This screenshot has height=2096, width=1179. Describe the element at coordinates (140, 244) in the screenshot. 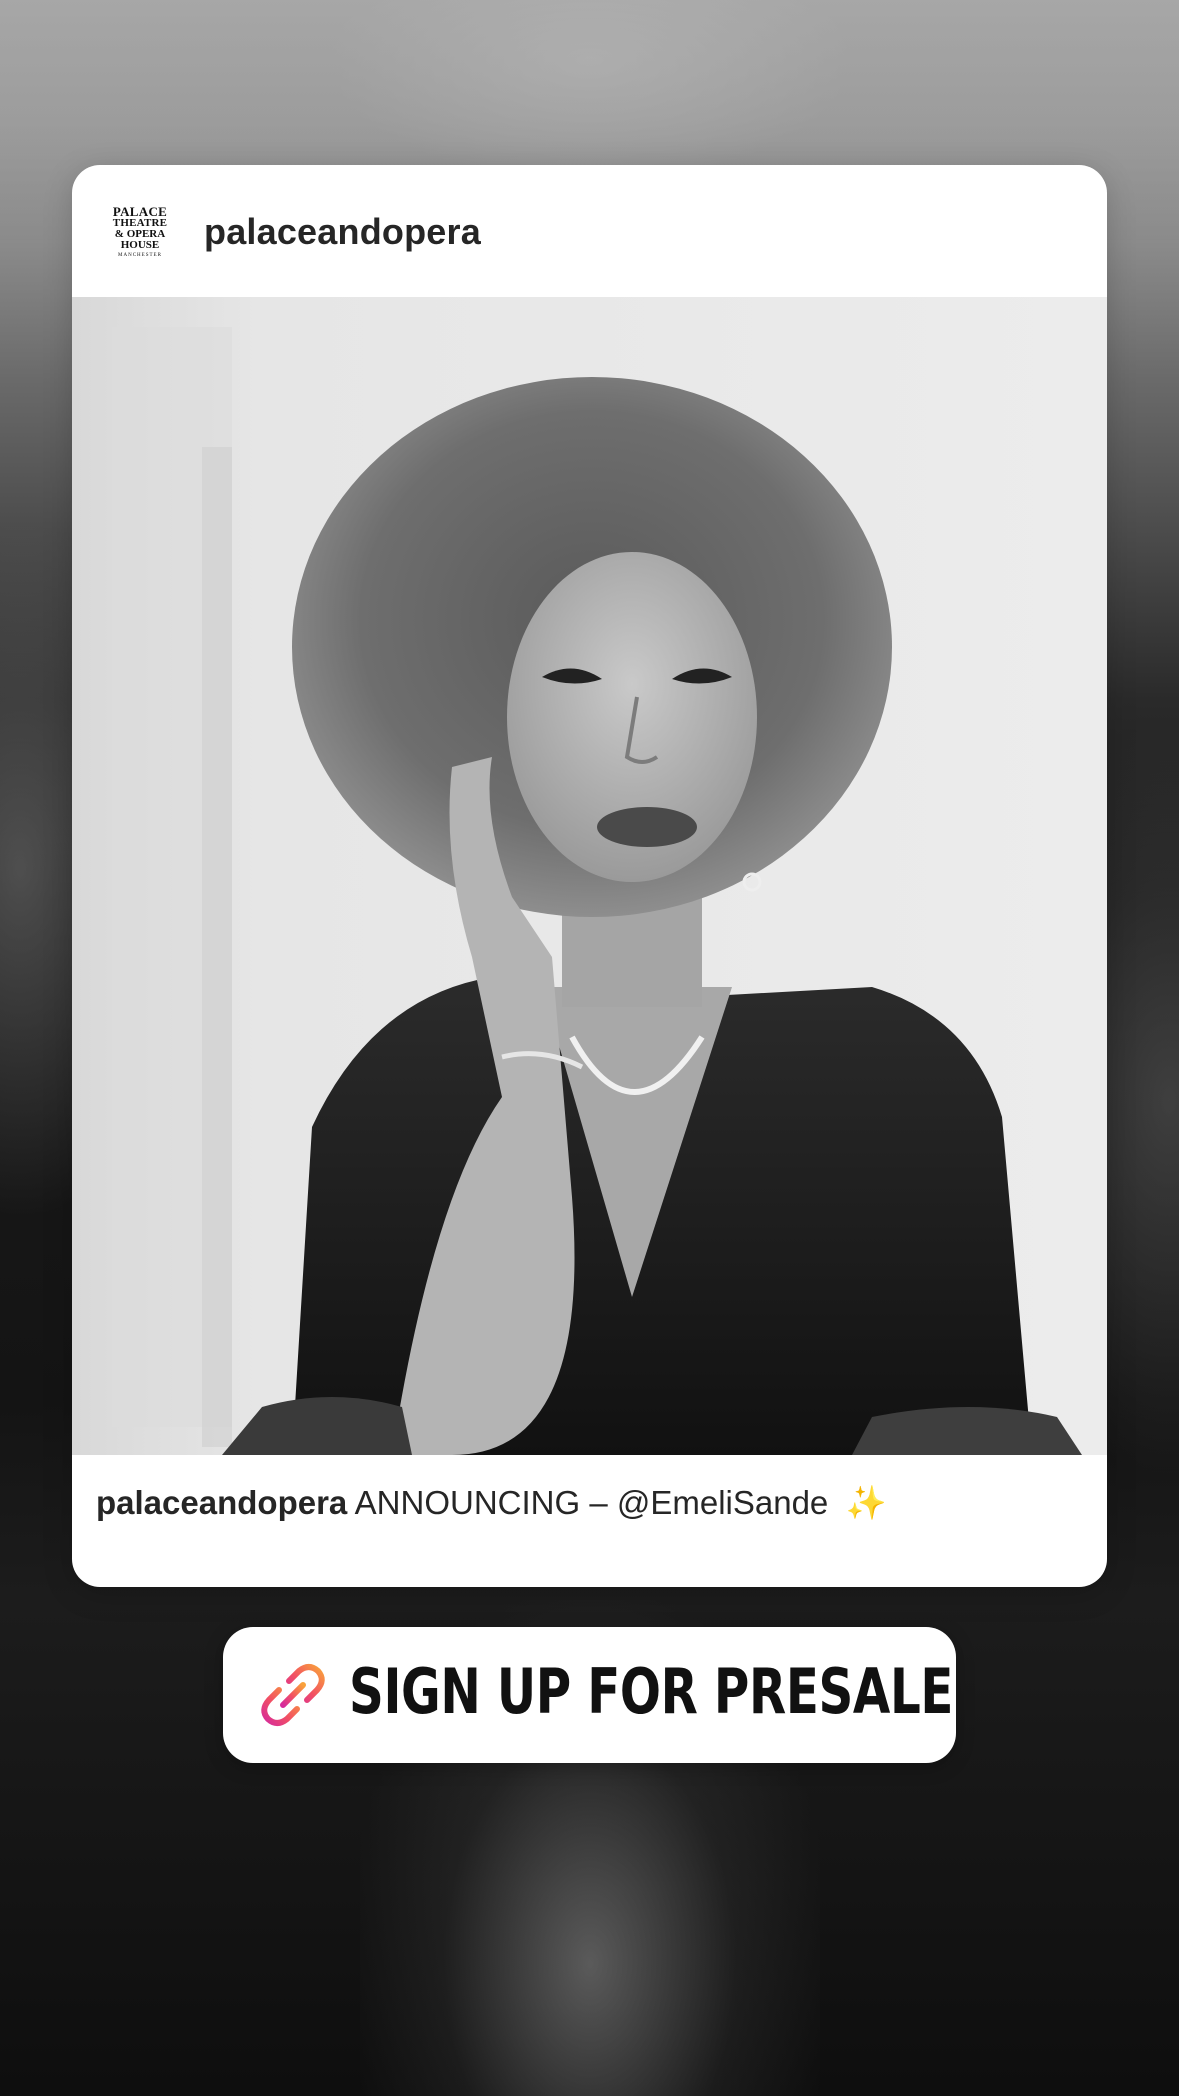

I see `logo-line-4: HOUSE` at that location.